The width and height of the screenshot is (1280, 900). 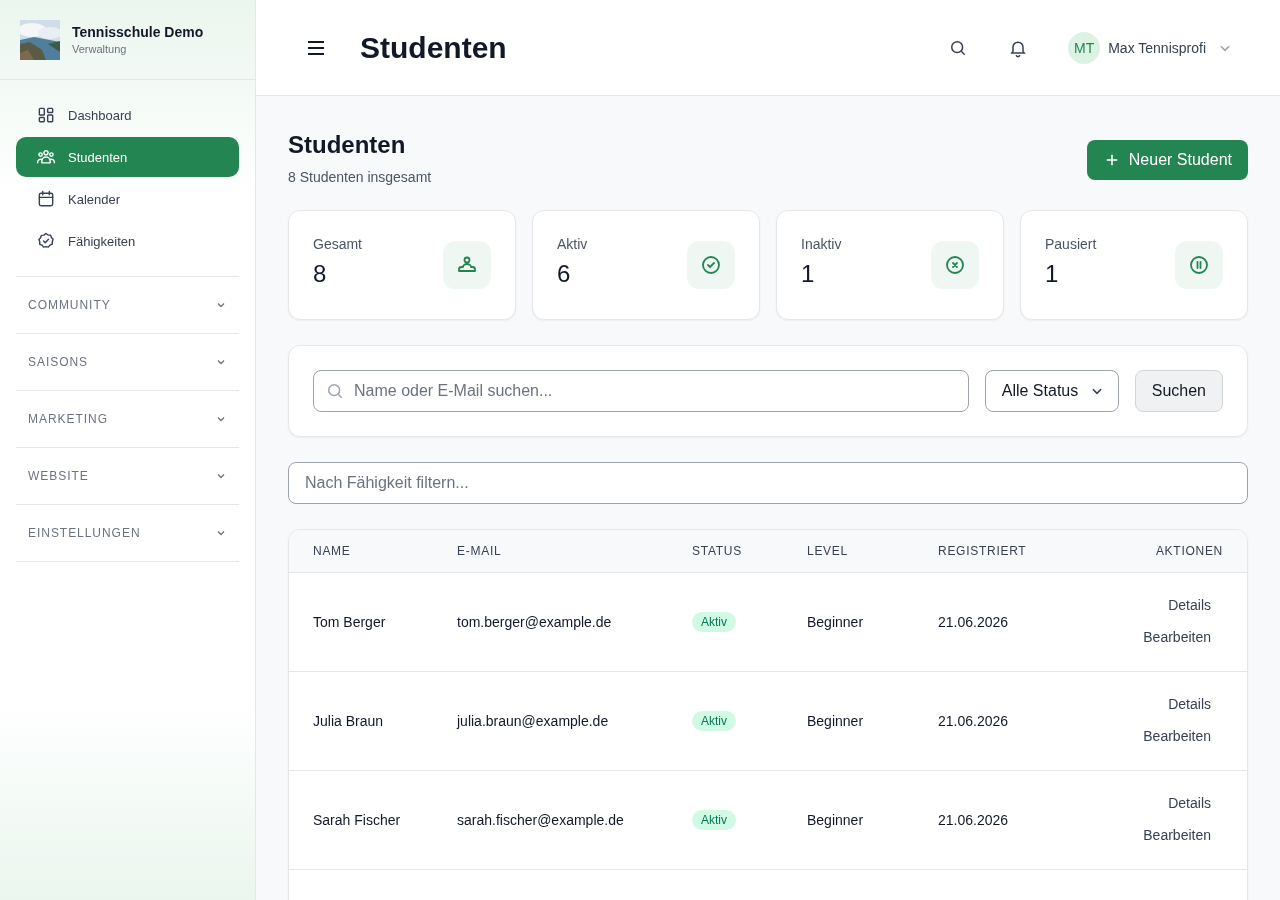 I want to click on table-cell: Julia Braun, so click(x=348, y=721).